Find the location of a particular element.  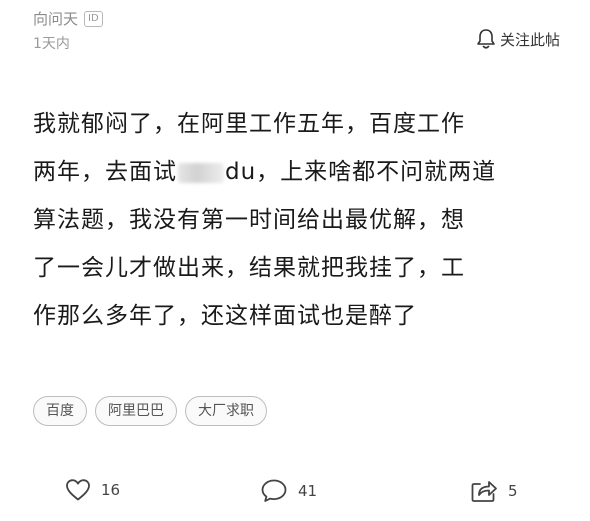

tag-baidu: 百度 is located at coordinates (60, 411).